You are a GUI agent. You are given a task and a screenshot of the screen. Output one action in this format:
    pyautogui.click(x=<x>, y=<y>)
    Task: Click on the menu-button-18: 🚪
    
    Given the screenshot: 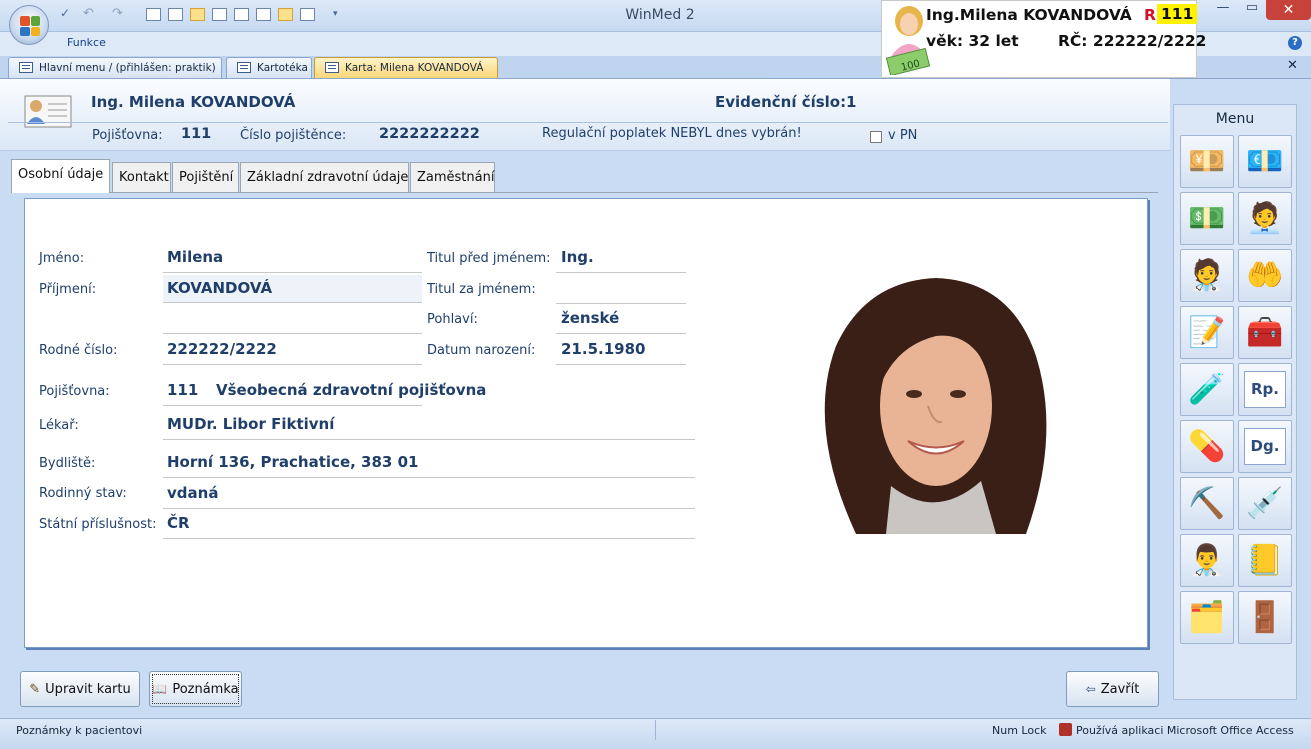 What is the action you would take?
    pyautogui.click(x=1265, y=617)
    